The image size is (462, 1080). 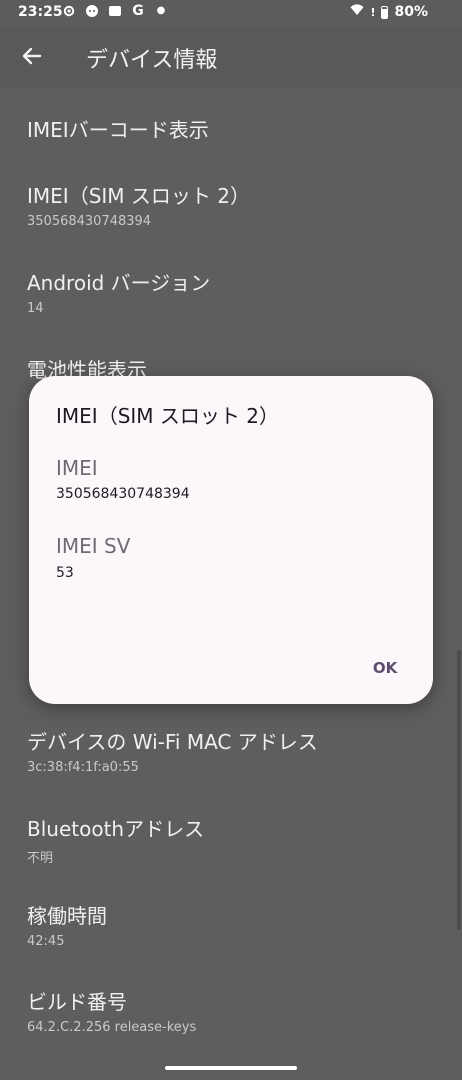 What do you see at coordinates (231, 1068) in the screenshot?
I see `gesture-nav-handle` at bounding box center [231, 1068].